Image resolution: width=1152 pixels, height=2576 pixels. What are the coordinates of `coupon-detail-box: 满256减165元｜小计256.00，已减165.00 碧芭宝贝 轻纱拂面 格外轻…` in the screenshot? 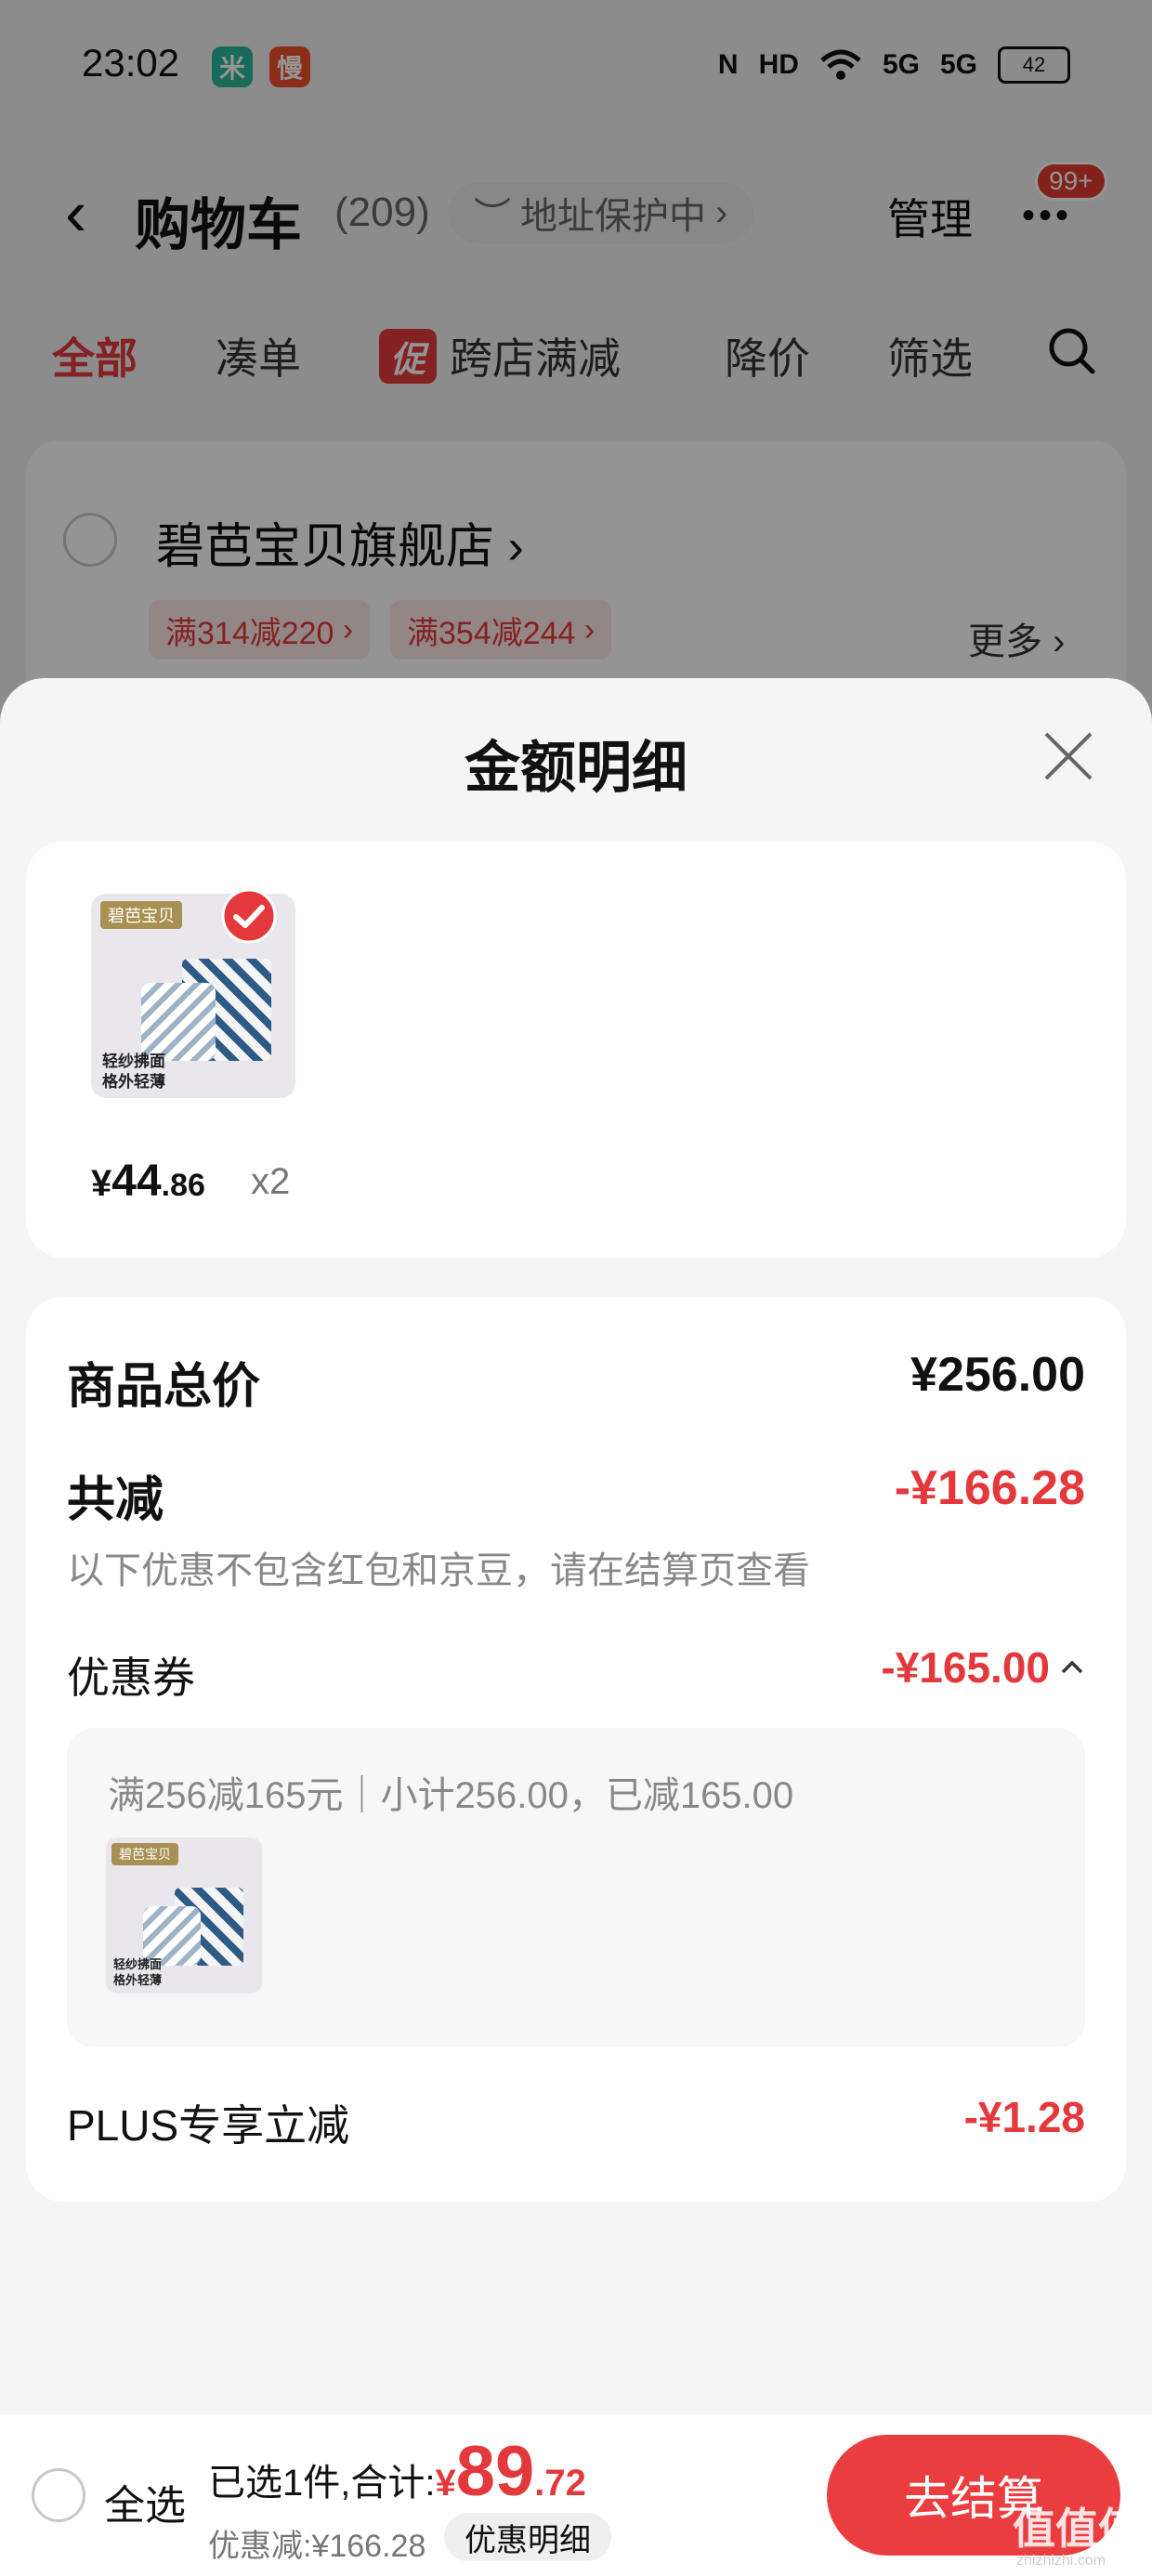 It's located at (576, 1888).